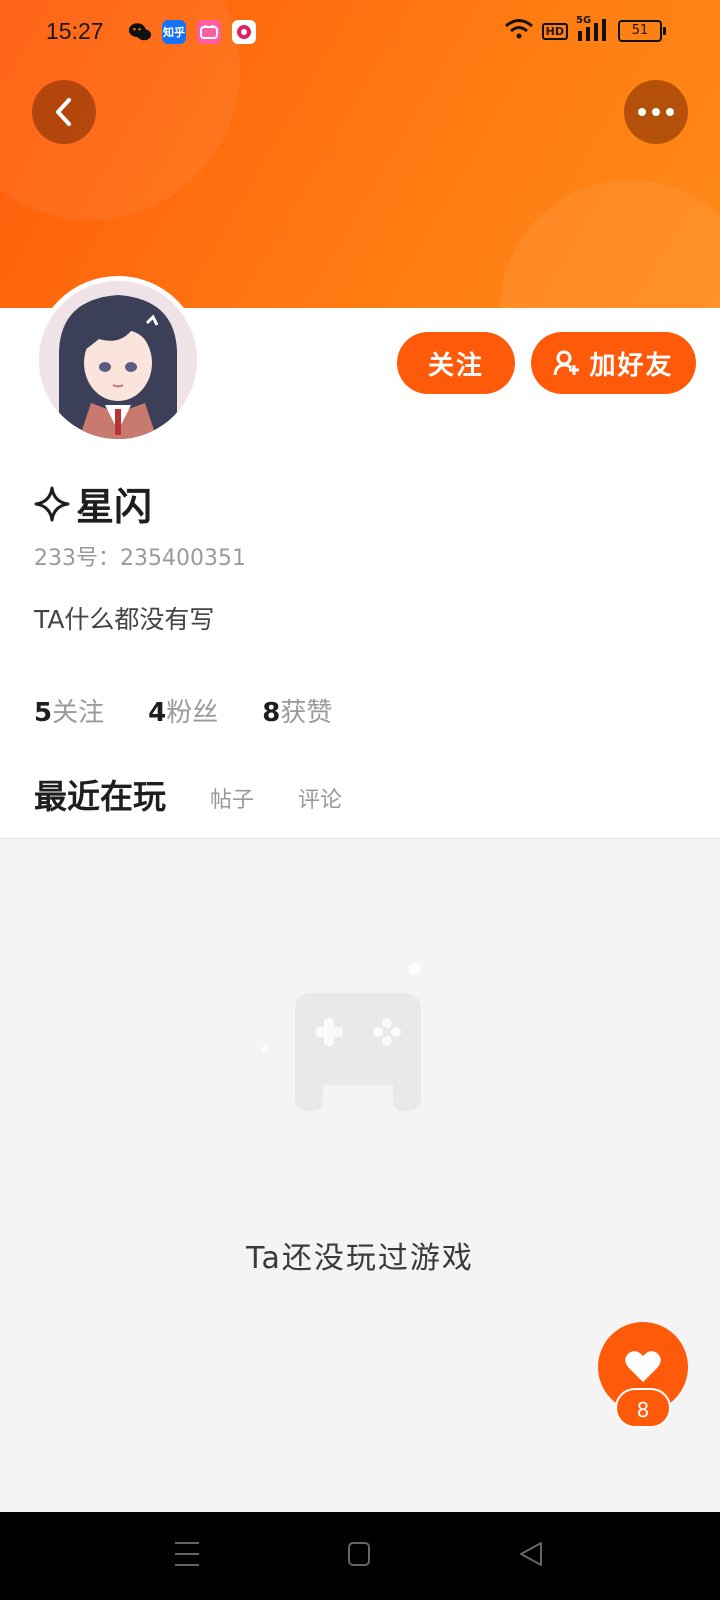  What do you see at coordinates (320, 800) in the screenshot?
I see `tab-comments: 评论` at bounding box center [320, 800].